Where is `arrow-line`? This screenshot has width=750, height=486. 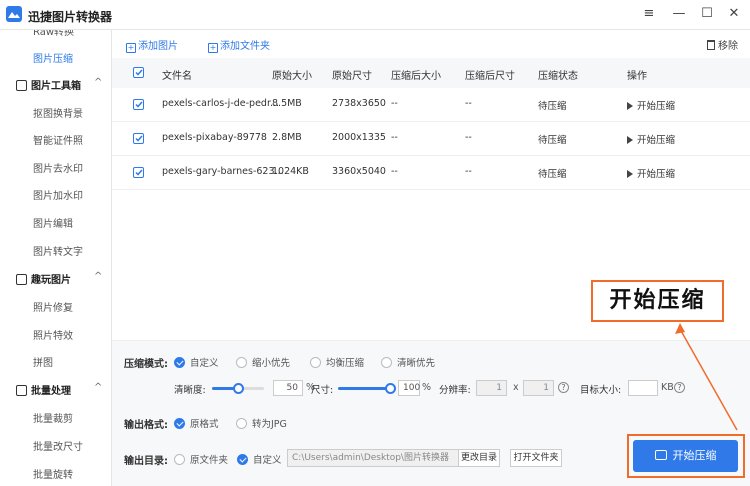 arrow-line is located at coordinates (708, 379).